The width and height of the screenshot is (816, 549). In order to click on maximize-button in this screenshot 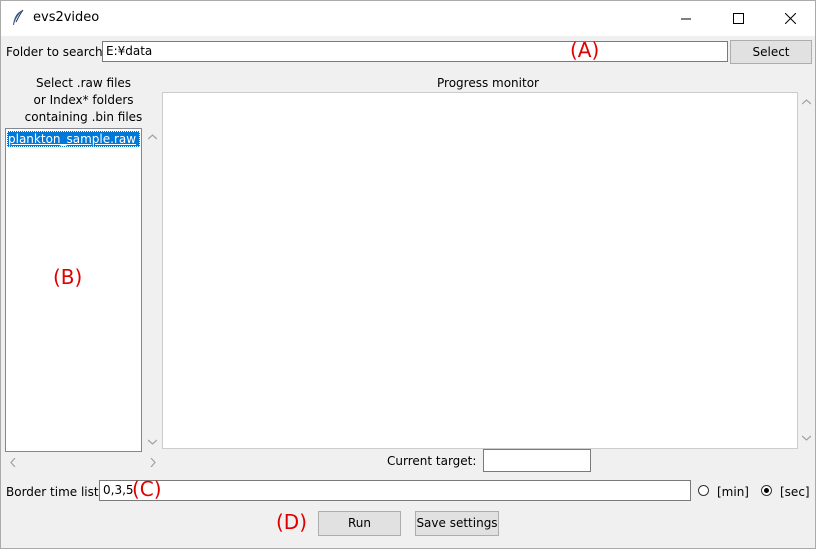, I will do `click(738, 18)`.